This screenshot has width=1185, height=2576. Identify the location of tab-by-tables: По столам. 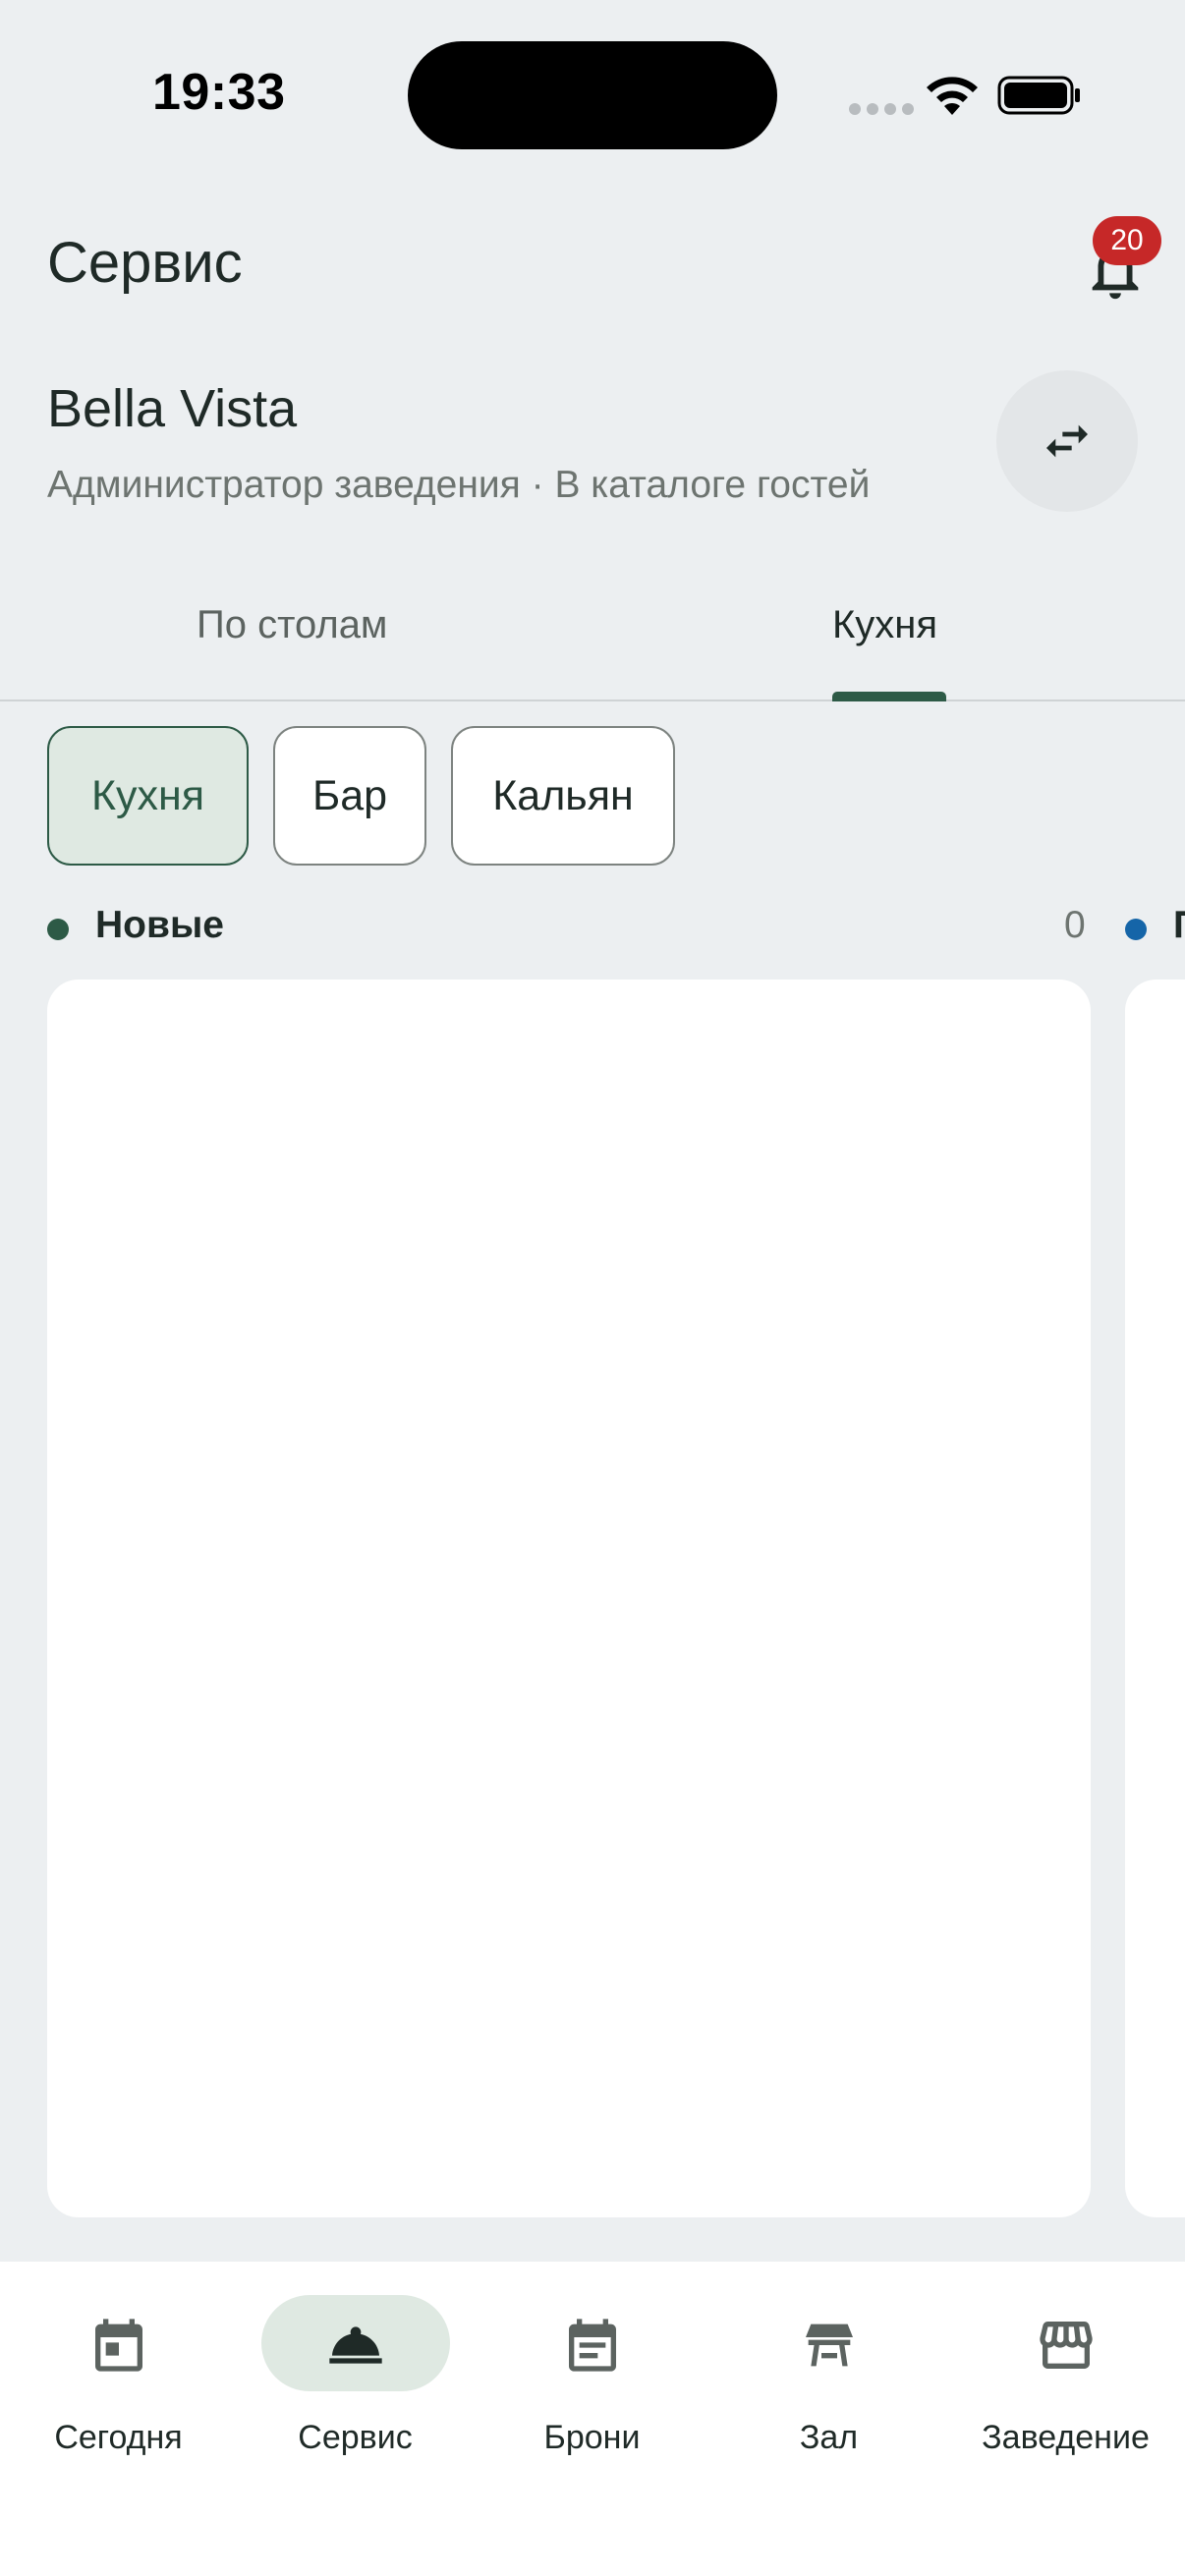
(292, 625).